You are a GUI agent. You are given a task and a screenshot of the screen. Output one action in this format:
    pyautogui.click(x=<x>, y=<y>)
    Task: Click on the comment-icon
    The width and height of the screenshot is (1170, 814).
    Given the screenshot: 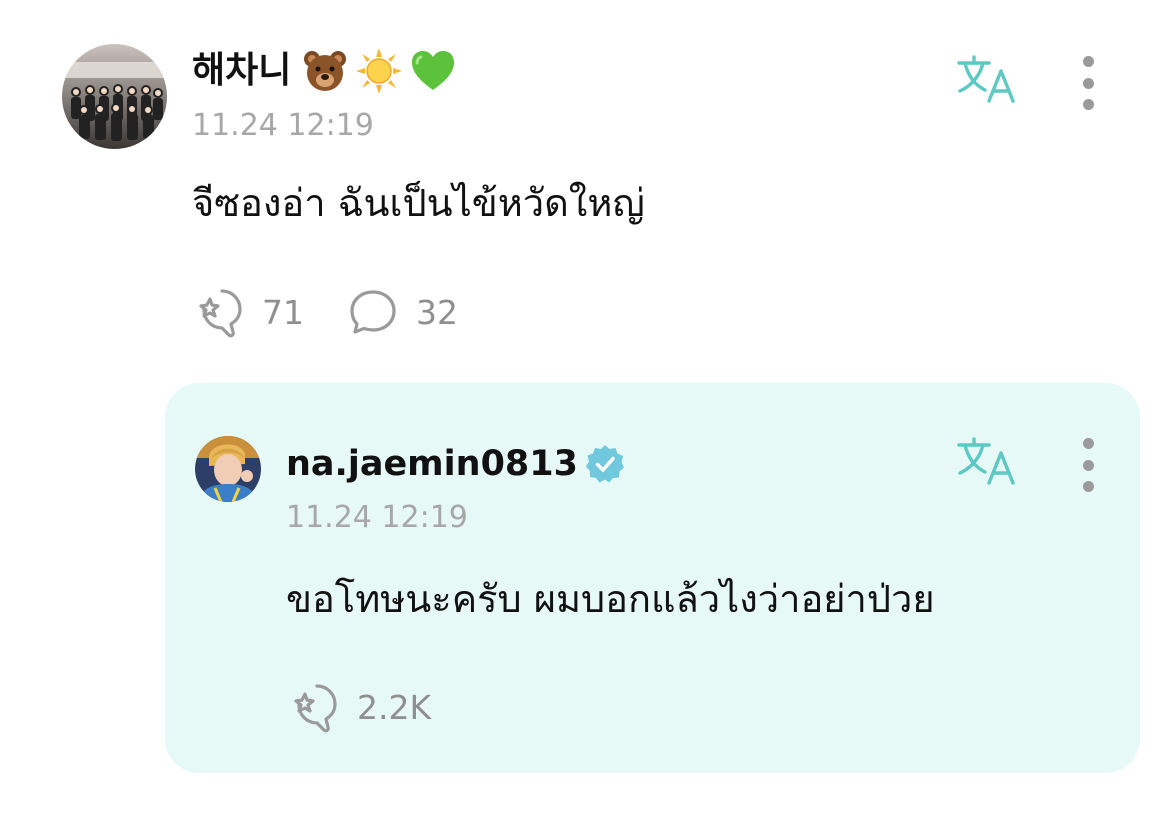 What is the action you would take?
    pyautogui.click(x=373, y=312)
    